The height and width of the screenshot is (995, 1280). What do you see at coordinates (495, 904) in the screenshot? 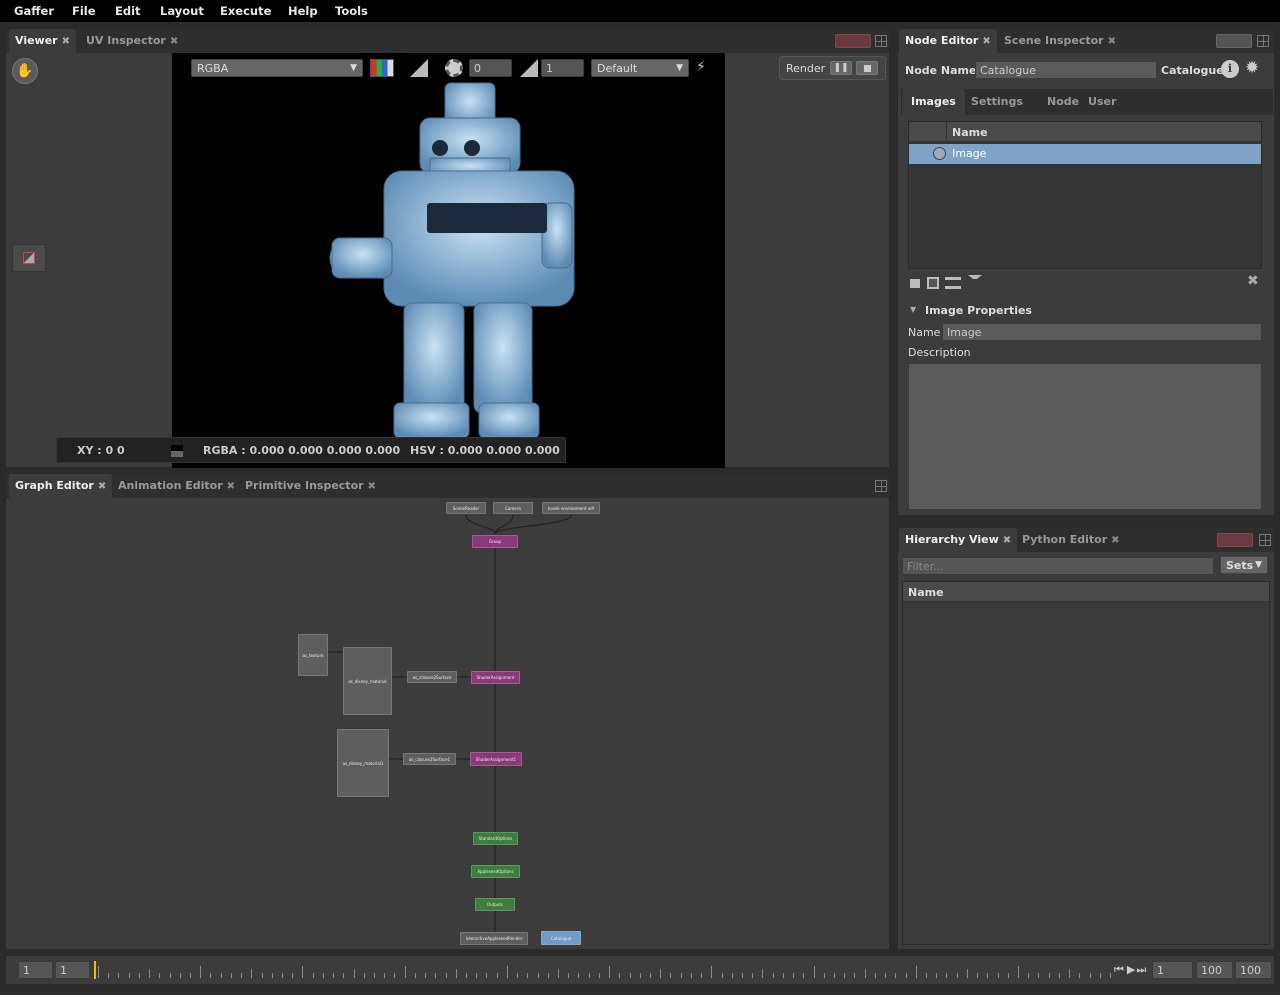
I see `graph-node-outputs: Outputs` at bounding box center [495, 904].